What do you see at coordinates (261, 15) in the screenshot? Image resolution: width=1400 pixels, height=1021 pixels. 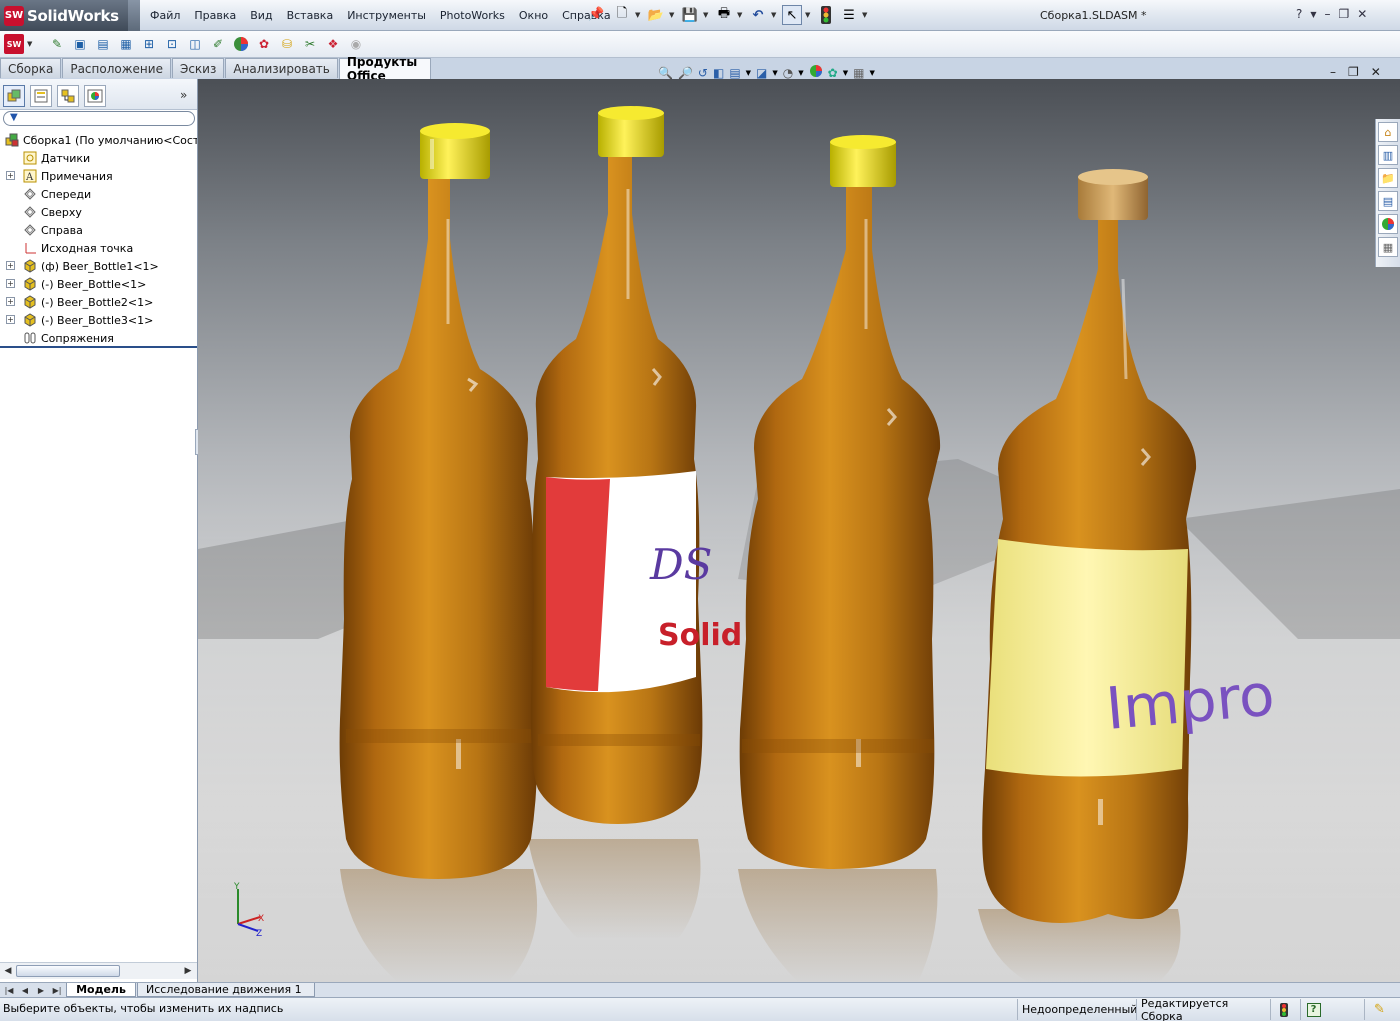 I see `menu-view: Вид` at bounding box center [261, 15].